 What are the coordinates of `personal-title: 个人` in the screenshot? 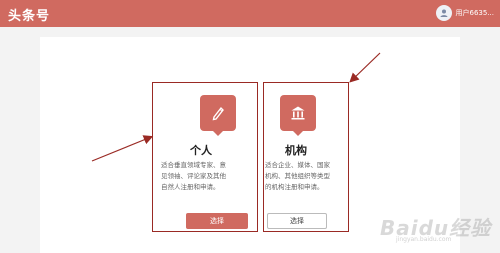 It's located at (201, 150).